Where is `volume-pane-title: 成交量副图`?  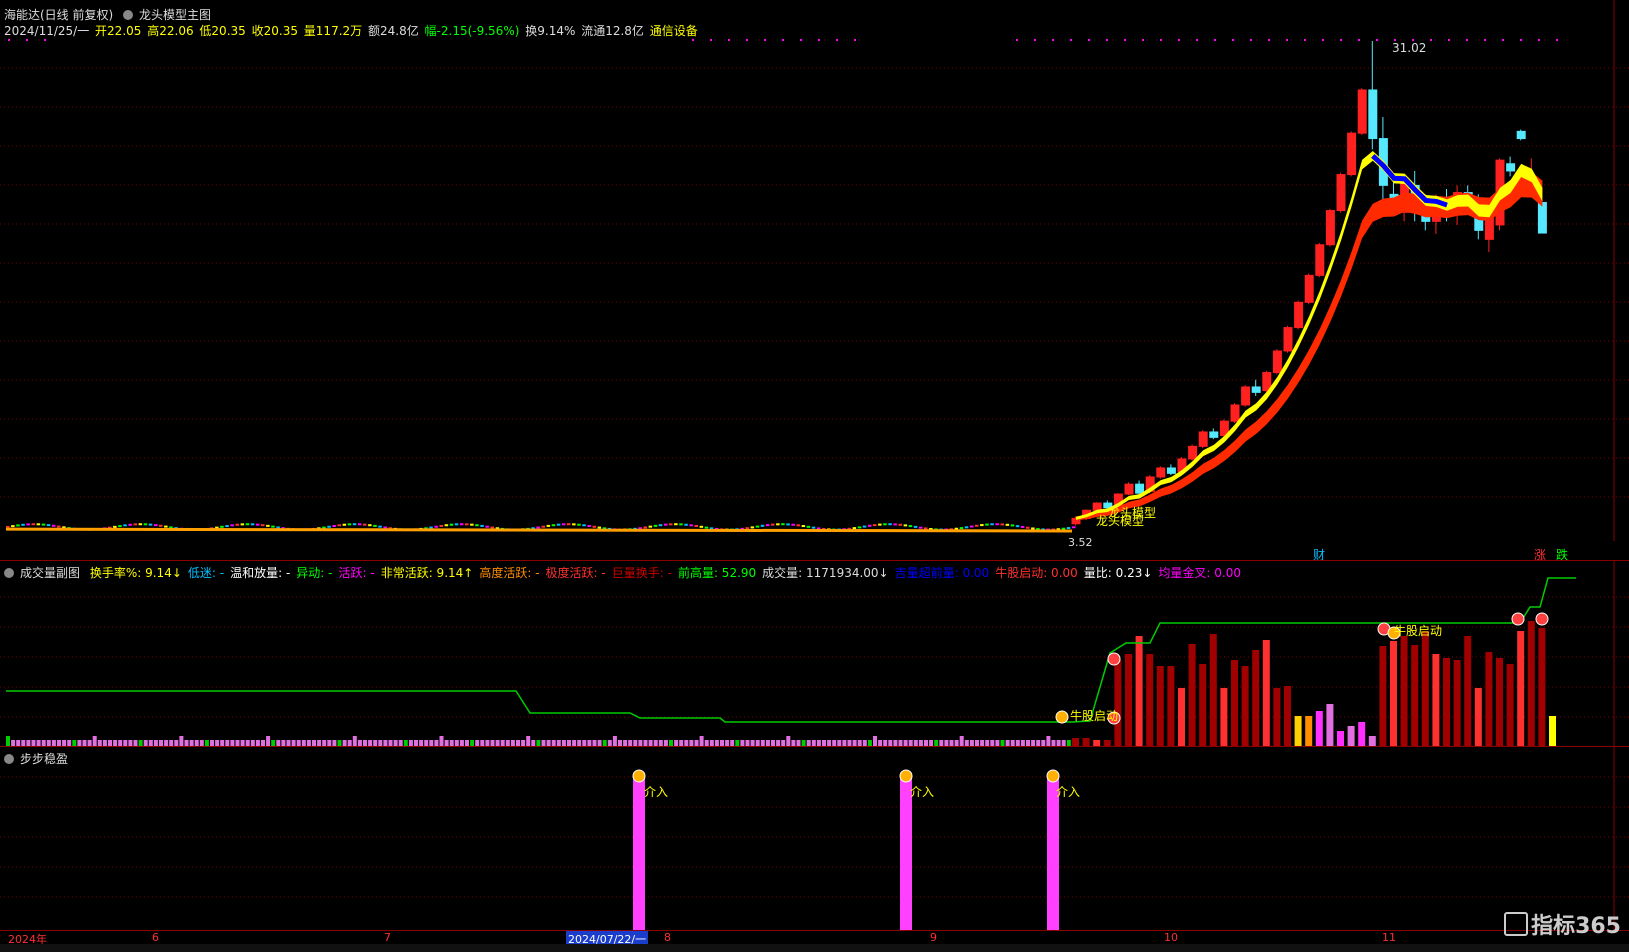 volume-pane-title: 成交量副图 is located at coordinates (50, 573).